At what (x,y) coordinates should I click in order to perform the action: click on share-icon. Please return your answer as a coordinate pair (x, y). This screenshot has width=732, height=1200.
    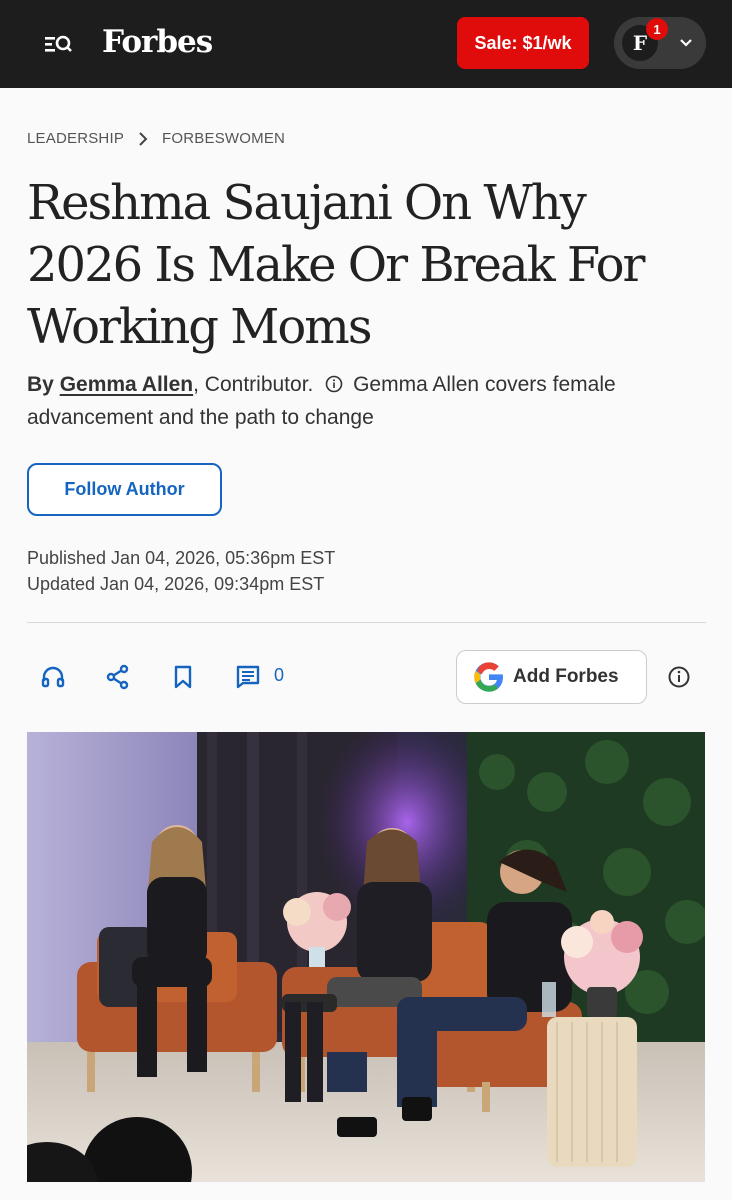
    Looking at the image, I should click on (118, 677).